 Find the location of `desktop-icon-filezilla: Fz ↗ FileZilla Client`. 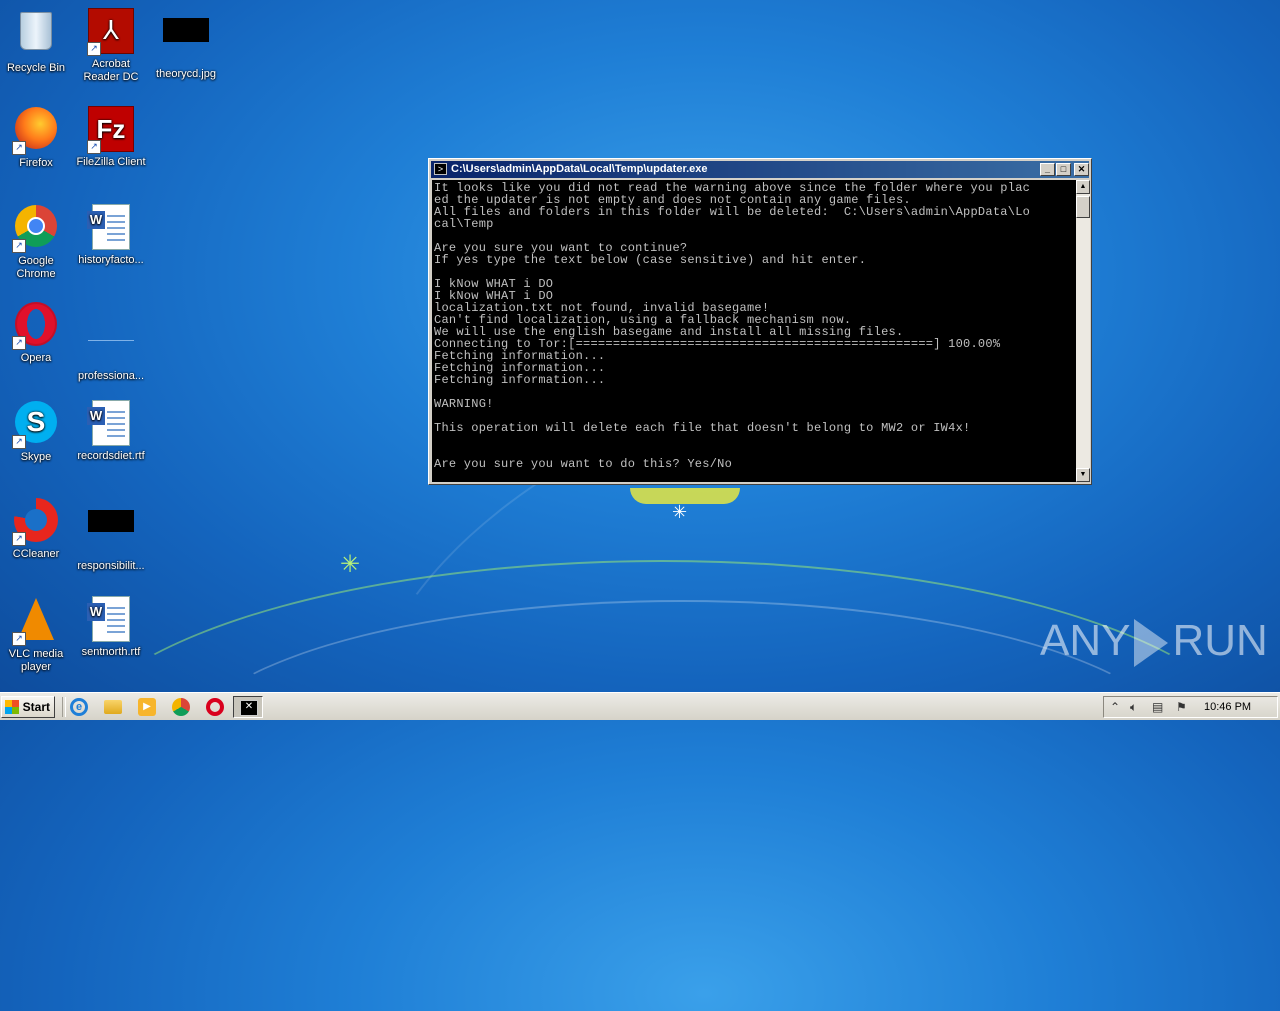

desktop-icon-filezilla: Fz ↗ FileZilla Client is located at coordinates (111, 136).